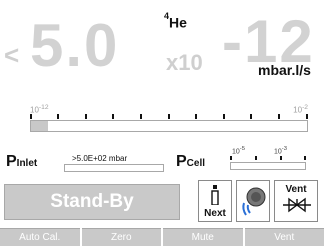  I want to click on cell-pressure-bar, so click(268, 166).